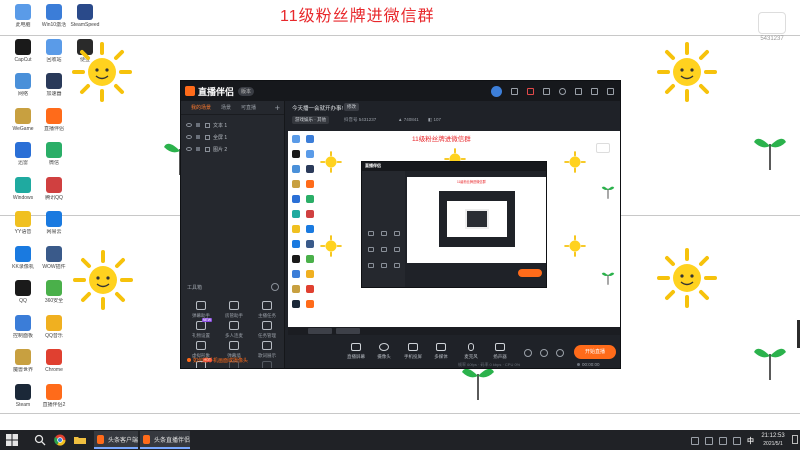 This screenshot has width=800, height=450. What do you see at coordinates (562, 91) in the screenshot?
I see `bell-icon` at bounding box center [562, 91].